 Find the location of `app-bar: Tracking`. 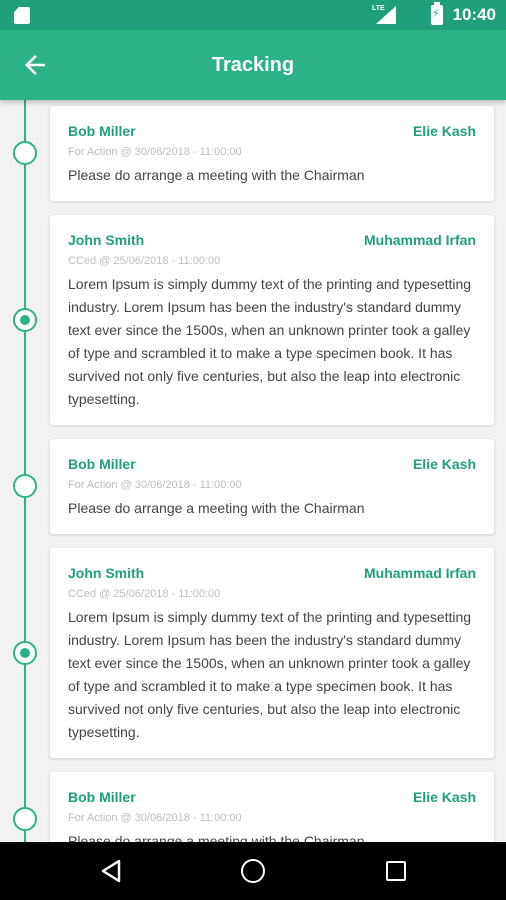

app-bar: Tracking is located at coordinates (253, 65).